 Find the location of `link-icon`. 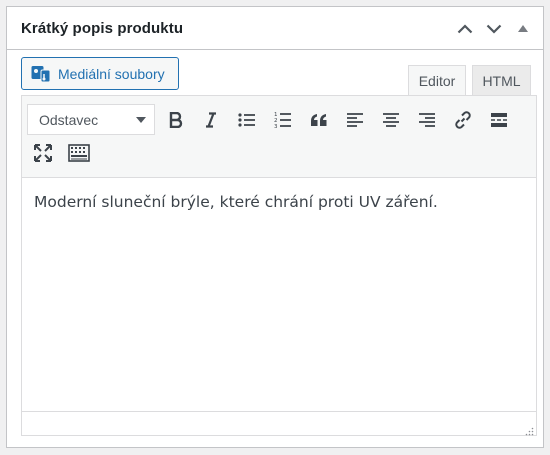

link-icon is located at coordinates (463, 120).